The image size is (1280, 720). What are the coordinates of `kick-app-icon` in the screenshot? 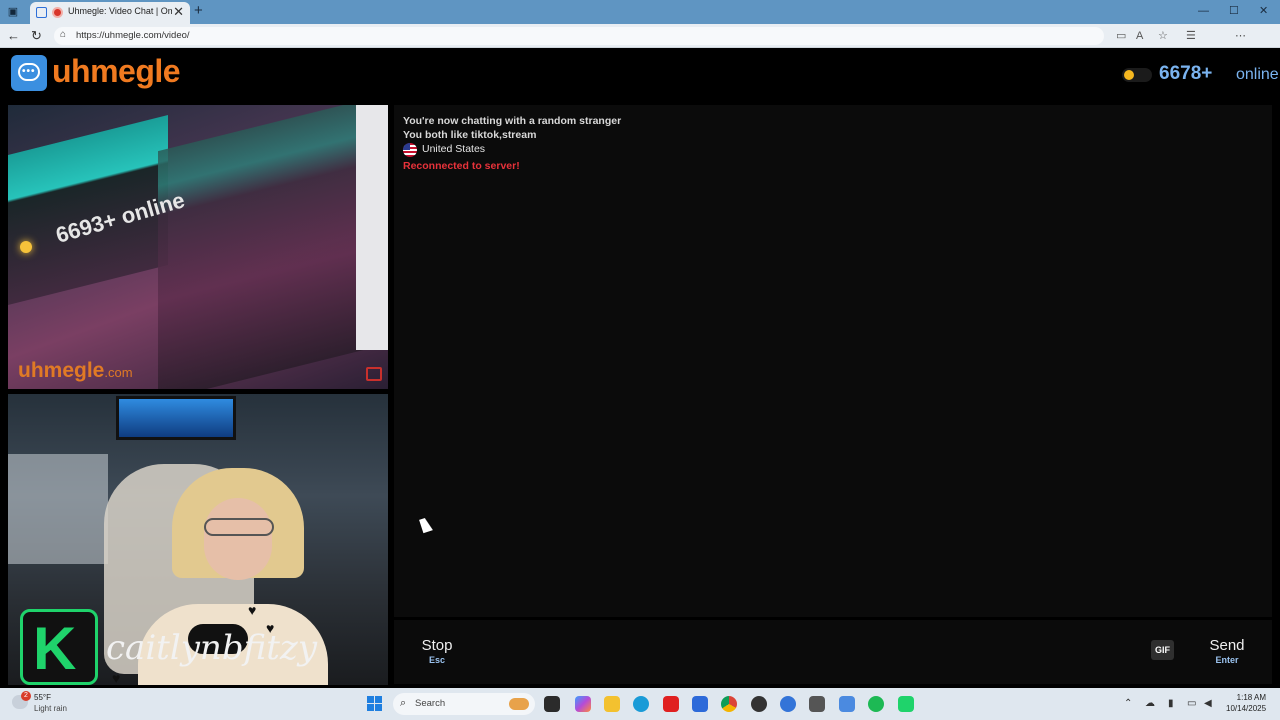 It's located at (906, 704).